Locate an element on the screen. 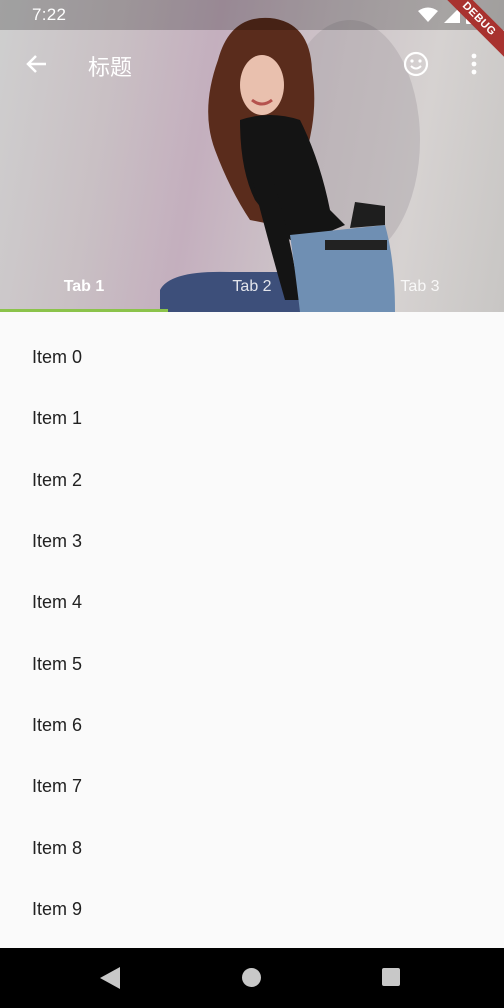  status-bar: 7:22 DEBUG is located at coordinates (252, 32).